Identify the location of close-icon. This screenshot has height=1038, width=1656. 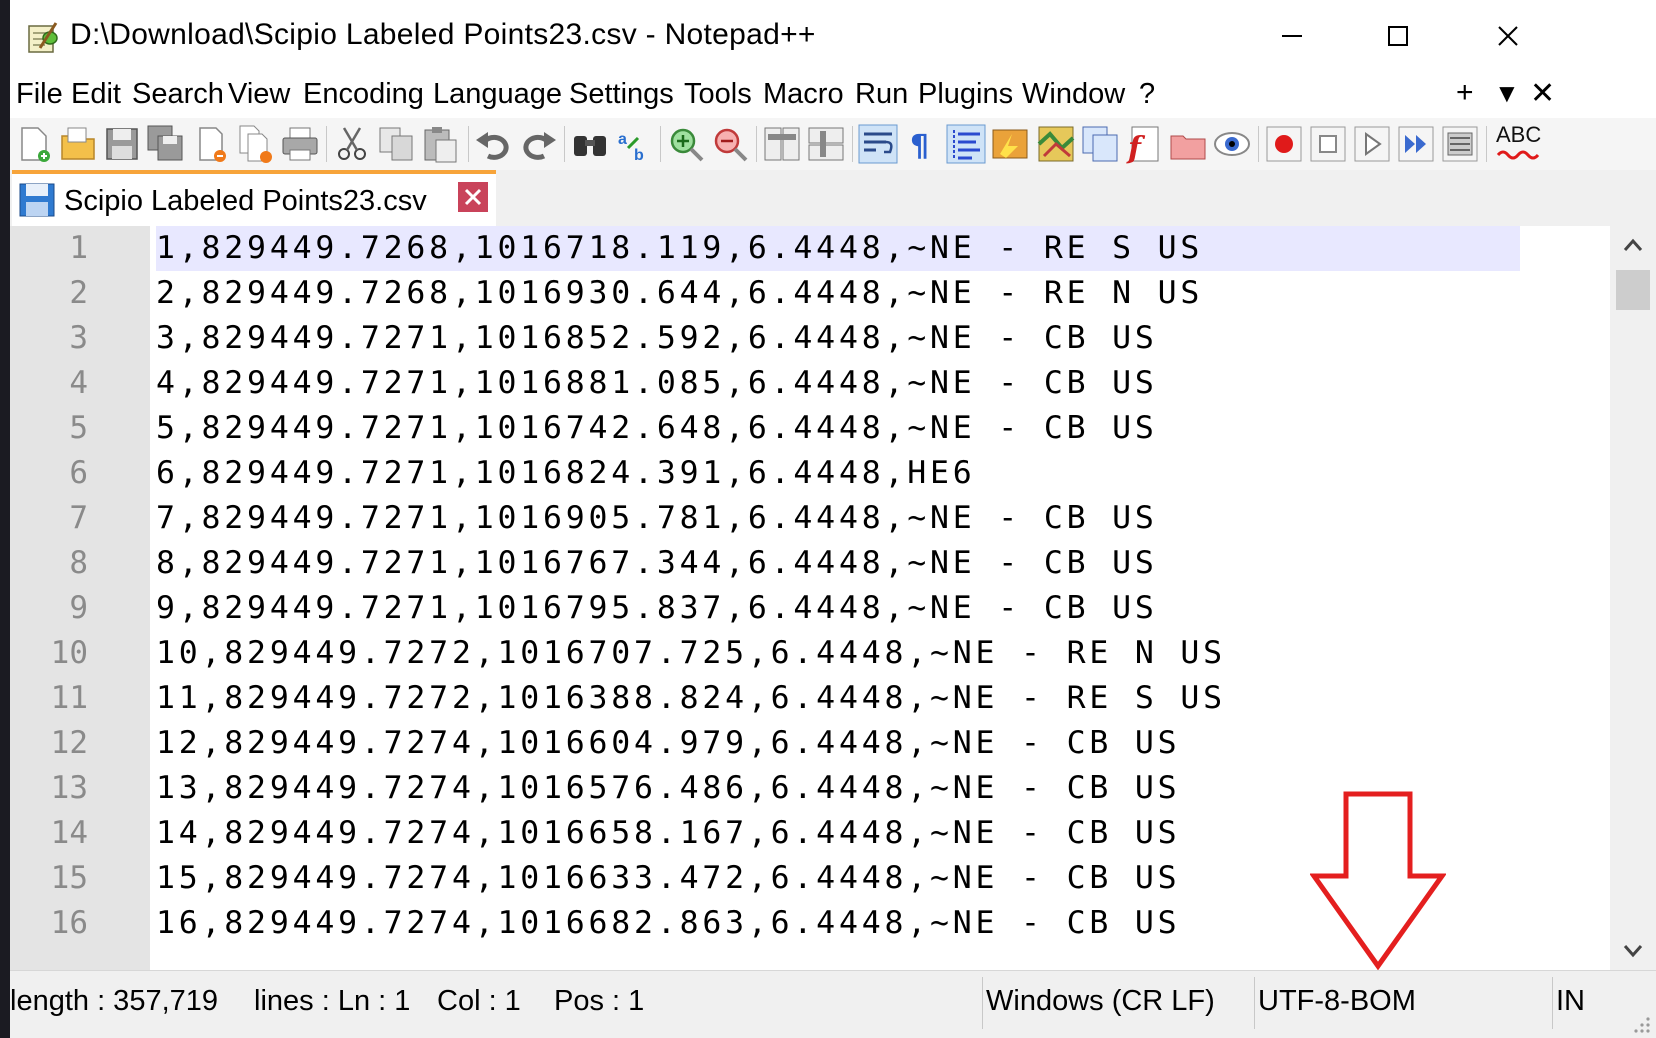
(1508, 36).